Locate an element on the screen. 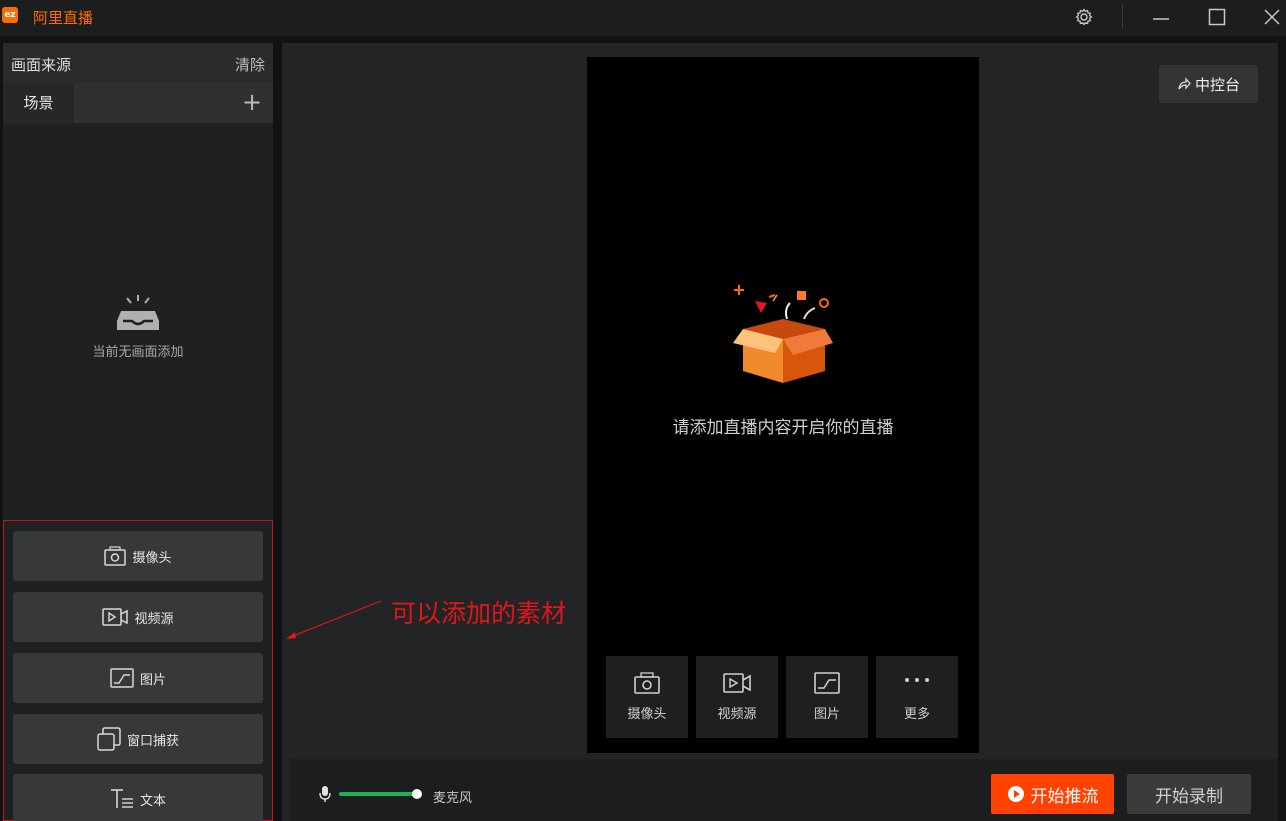 This screenshot has width=1286, height=821. annotation-arrow is located at coordinates (334, 619).